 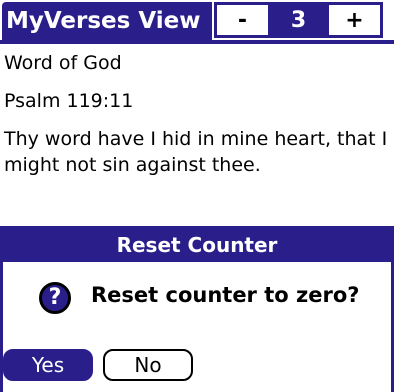 I want to click on no-button: No, so click(x=148, y=365).